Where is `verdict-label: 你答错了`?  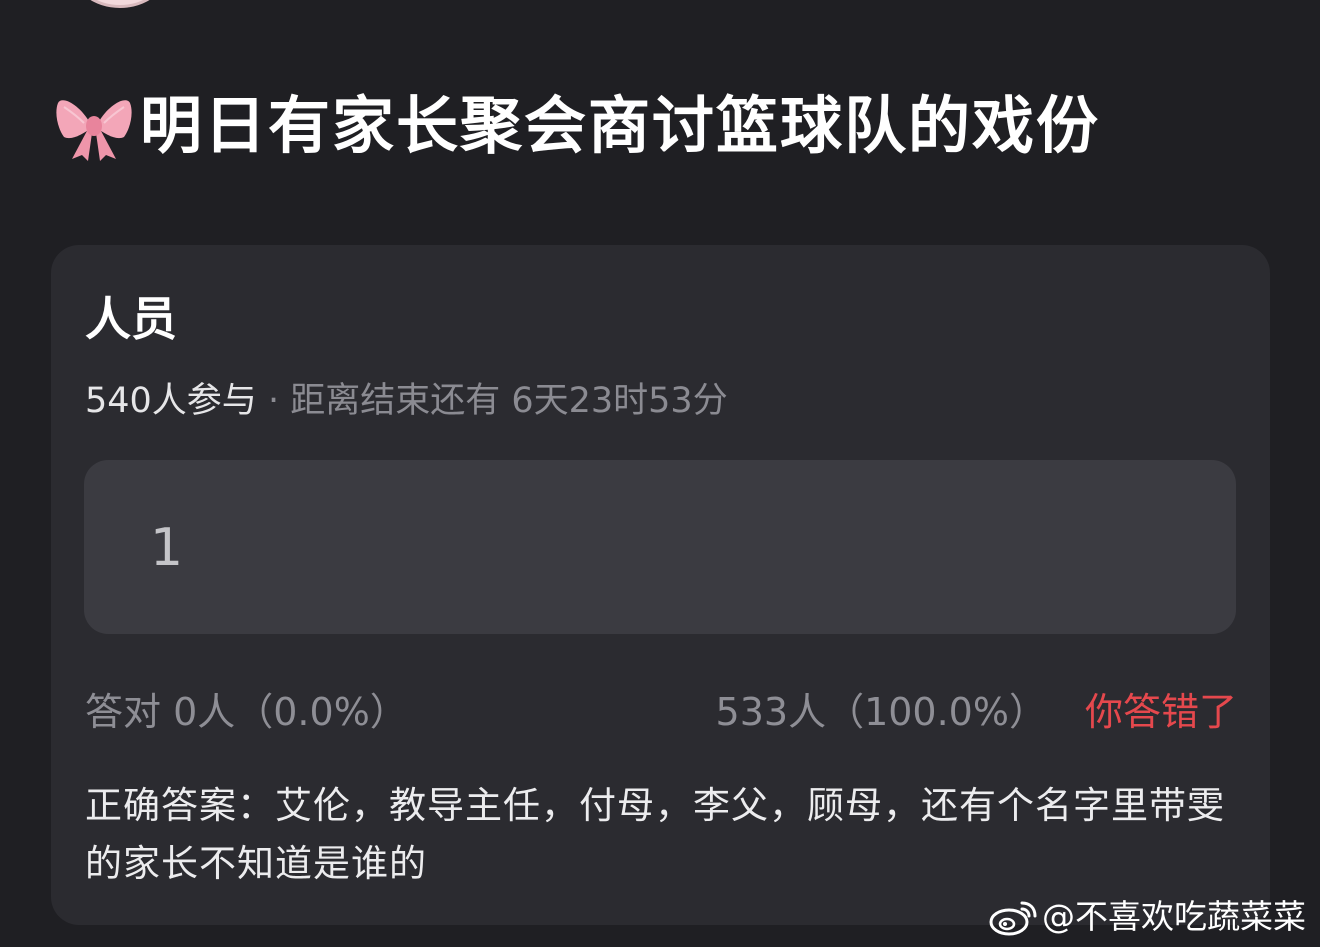 verdict-label: 你答错了 is located at coordinates (1160, 712).